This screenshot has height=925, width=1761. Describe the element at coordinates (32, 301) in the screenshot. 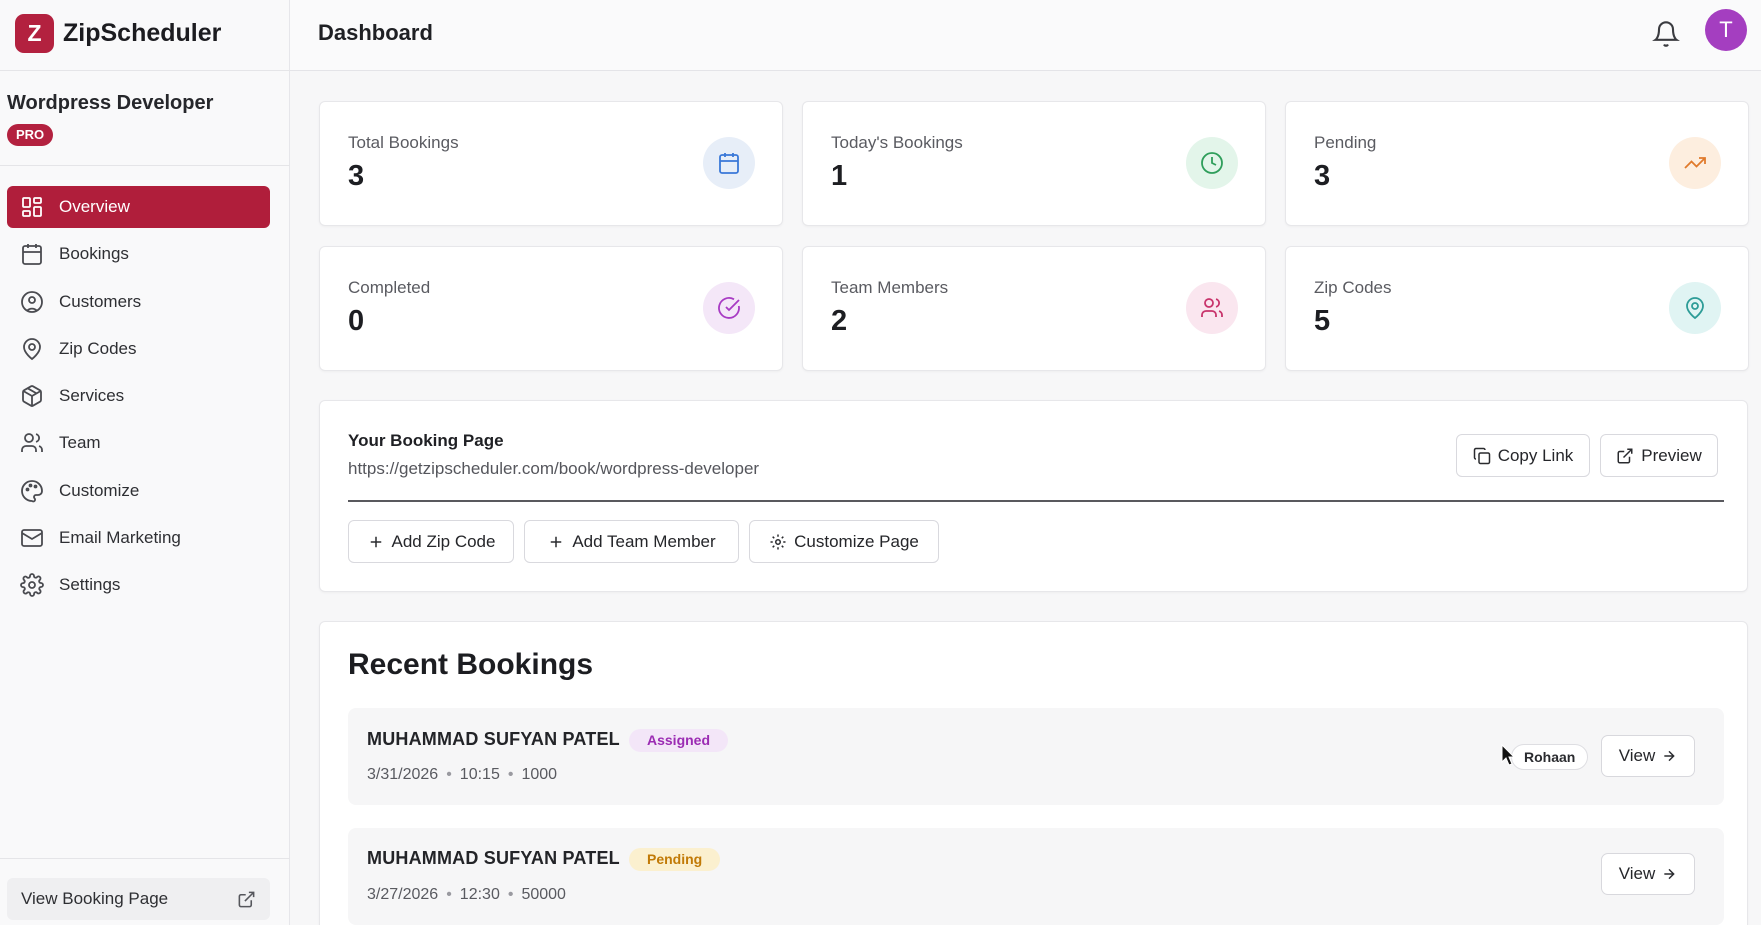

I see `user-circle-icon` at that location.